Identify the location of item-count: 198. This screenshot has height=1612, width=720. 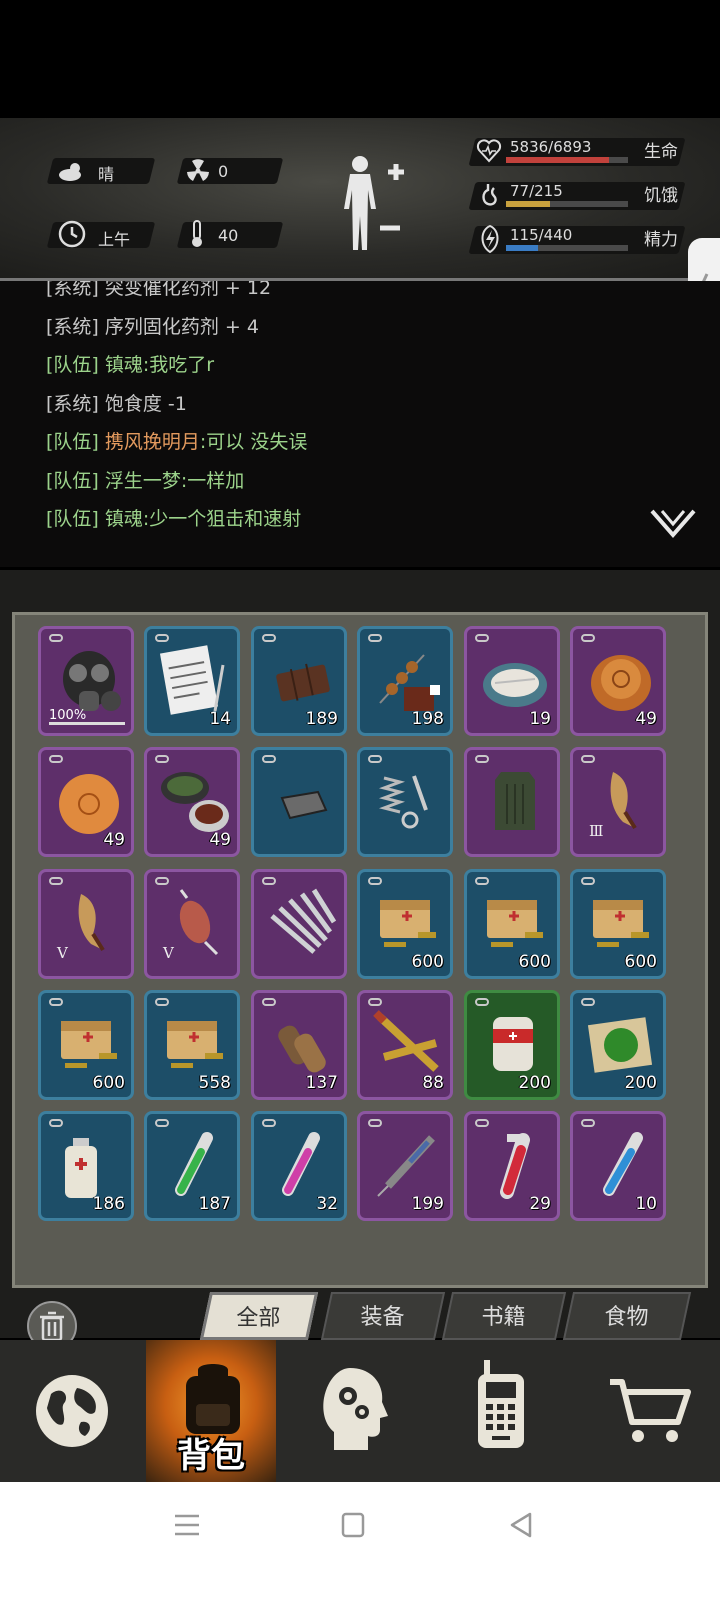
(427, 719).